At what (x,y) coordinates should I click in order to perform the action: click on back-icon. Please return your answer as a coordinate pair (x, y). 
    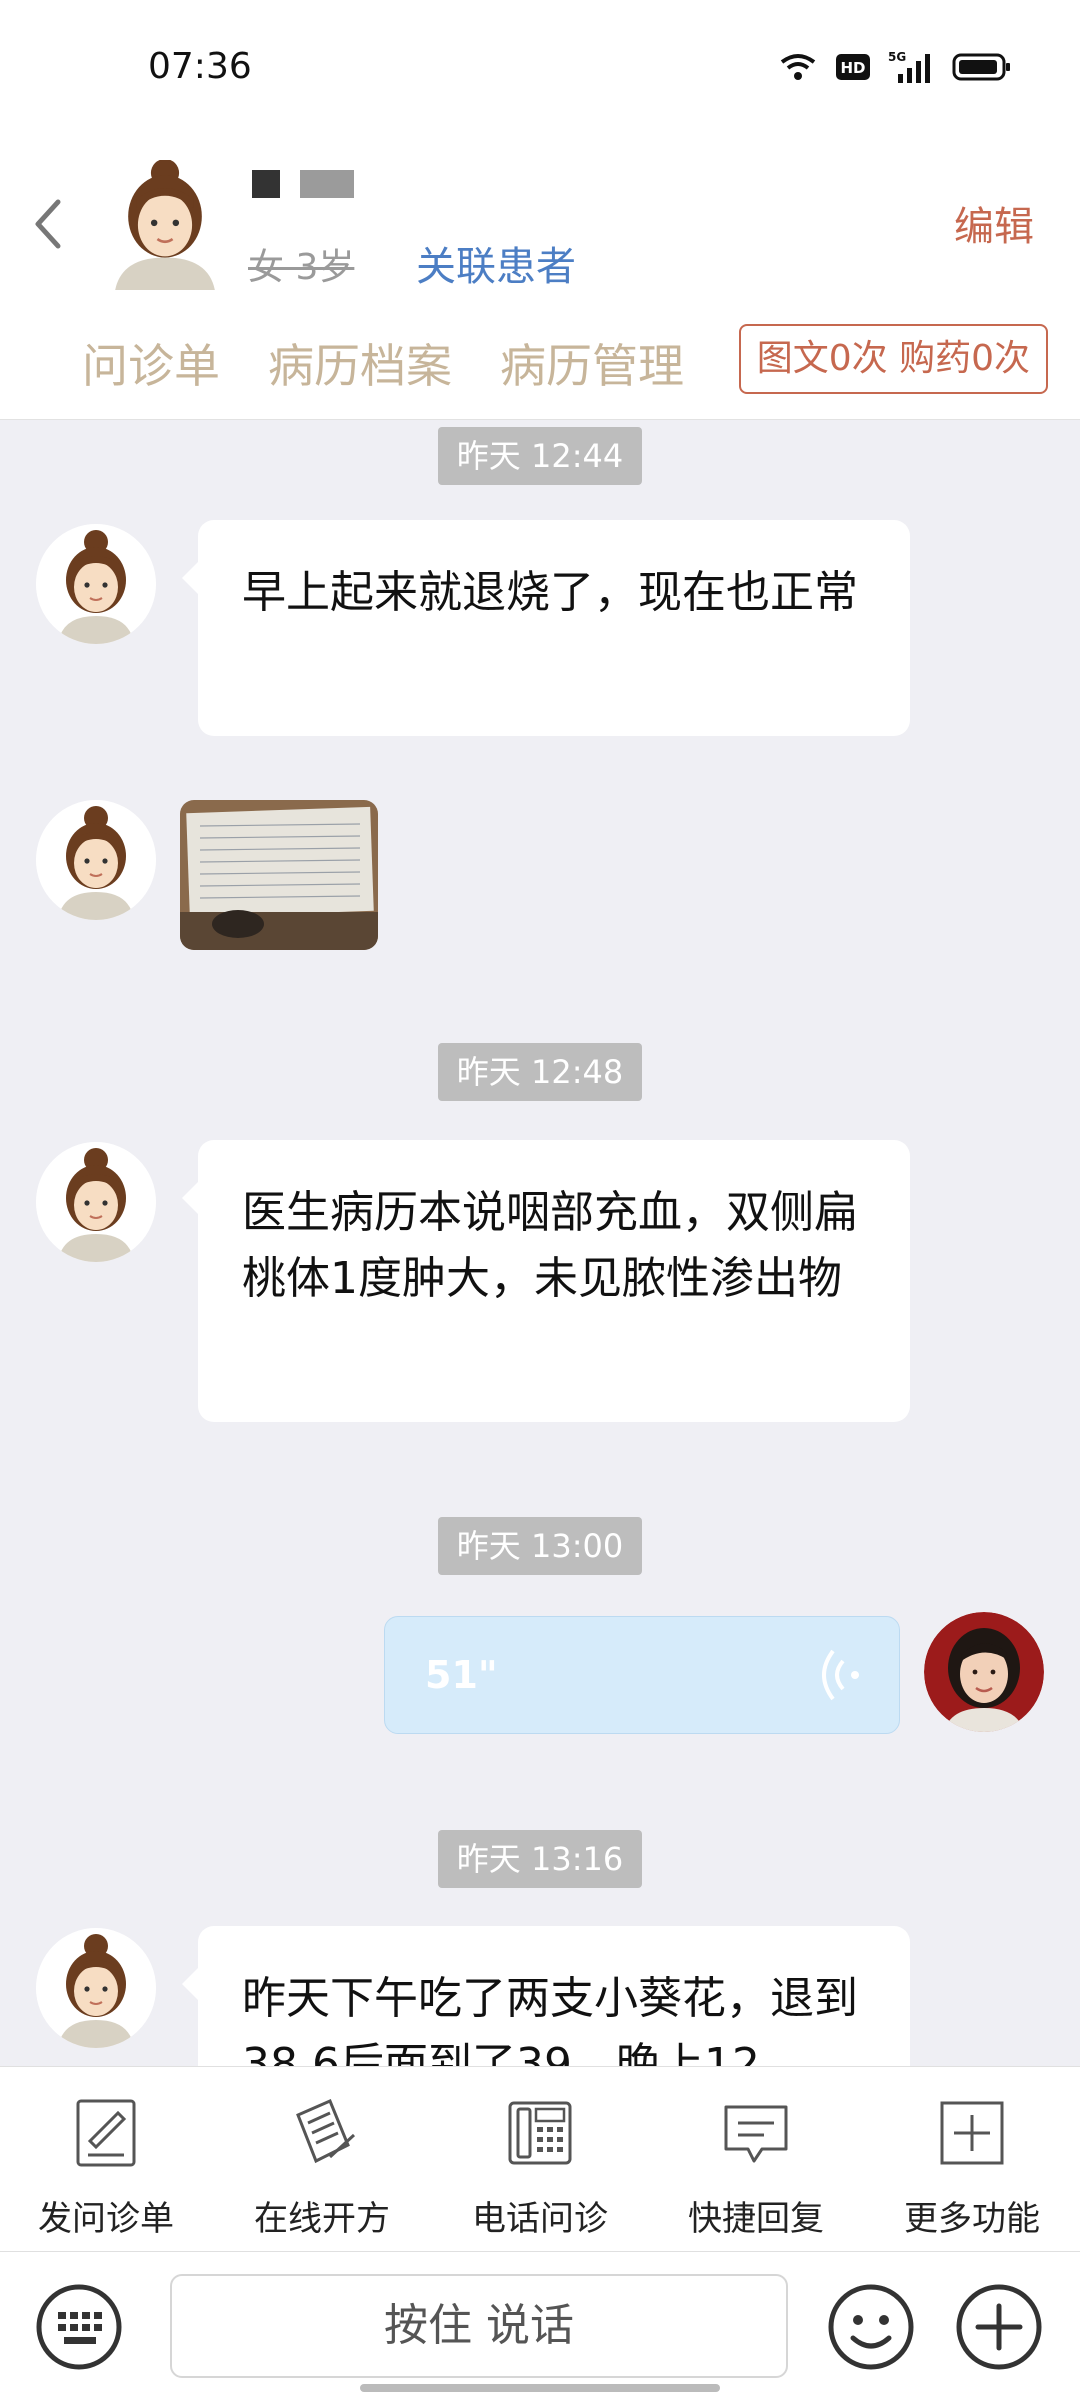
    Looking at the image, I should click on (48, 224).